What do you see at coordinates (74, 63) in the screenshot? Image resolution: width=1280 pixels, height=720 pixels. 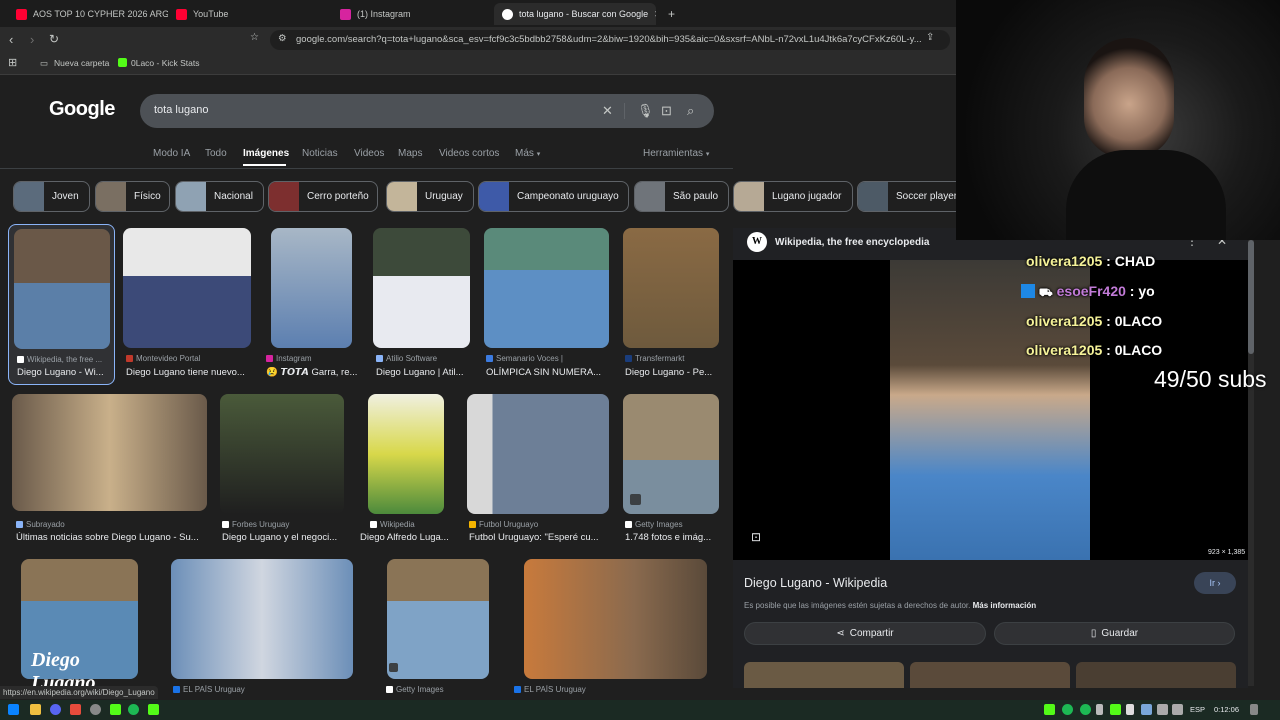 I see `bookmark-folder: ▭ Nueva carpeta` at bounding box center [74, 63].